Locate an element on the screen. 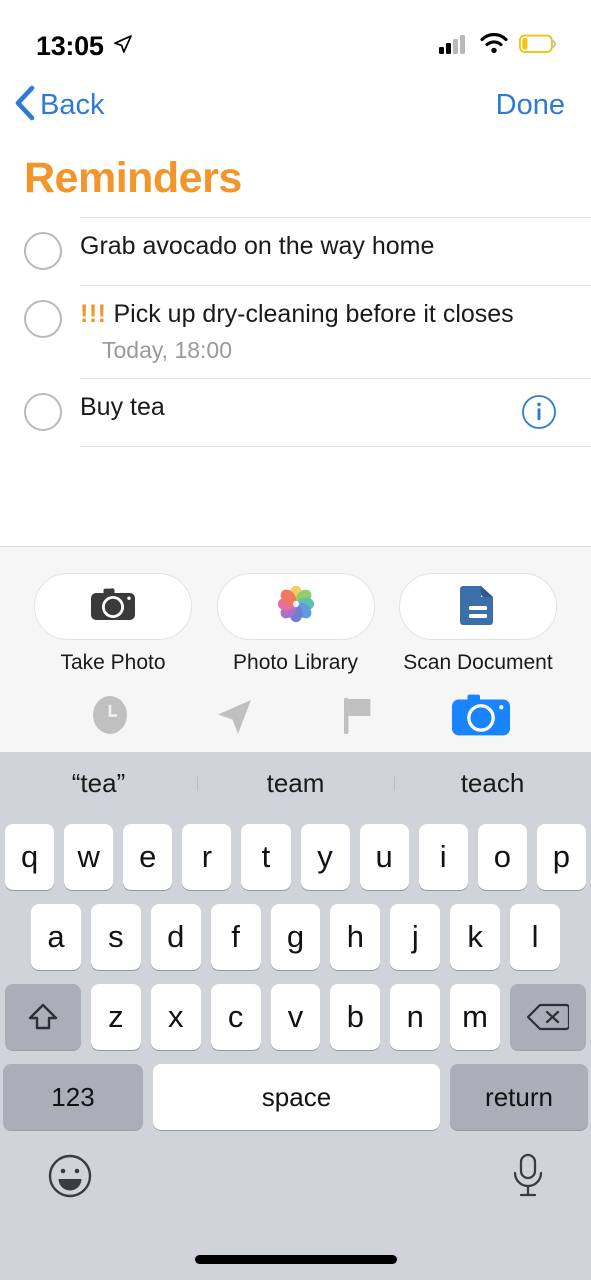 The height and width of the screenshot is (1280, 591). keyboard-row-2: a s d f g h j k l is located at coordinates (295, 937).